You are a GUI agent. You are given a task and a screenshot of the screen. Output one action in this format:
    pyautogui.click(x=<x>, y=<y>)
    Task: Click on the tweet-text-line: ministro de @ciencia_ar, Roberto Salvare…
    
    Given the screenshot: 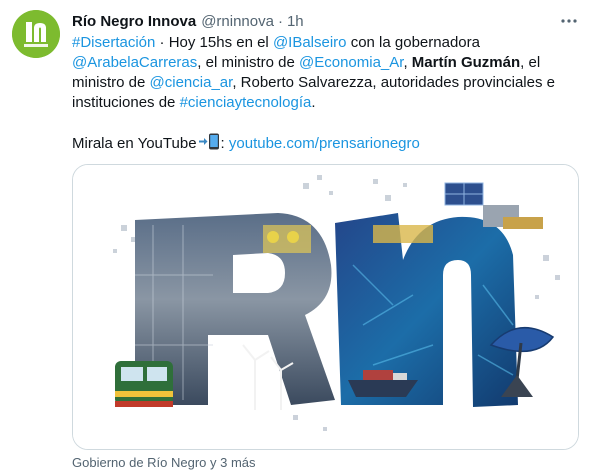 What is the action you would take?
    pyautogui.click(x=327, y=83)
    